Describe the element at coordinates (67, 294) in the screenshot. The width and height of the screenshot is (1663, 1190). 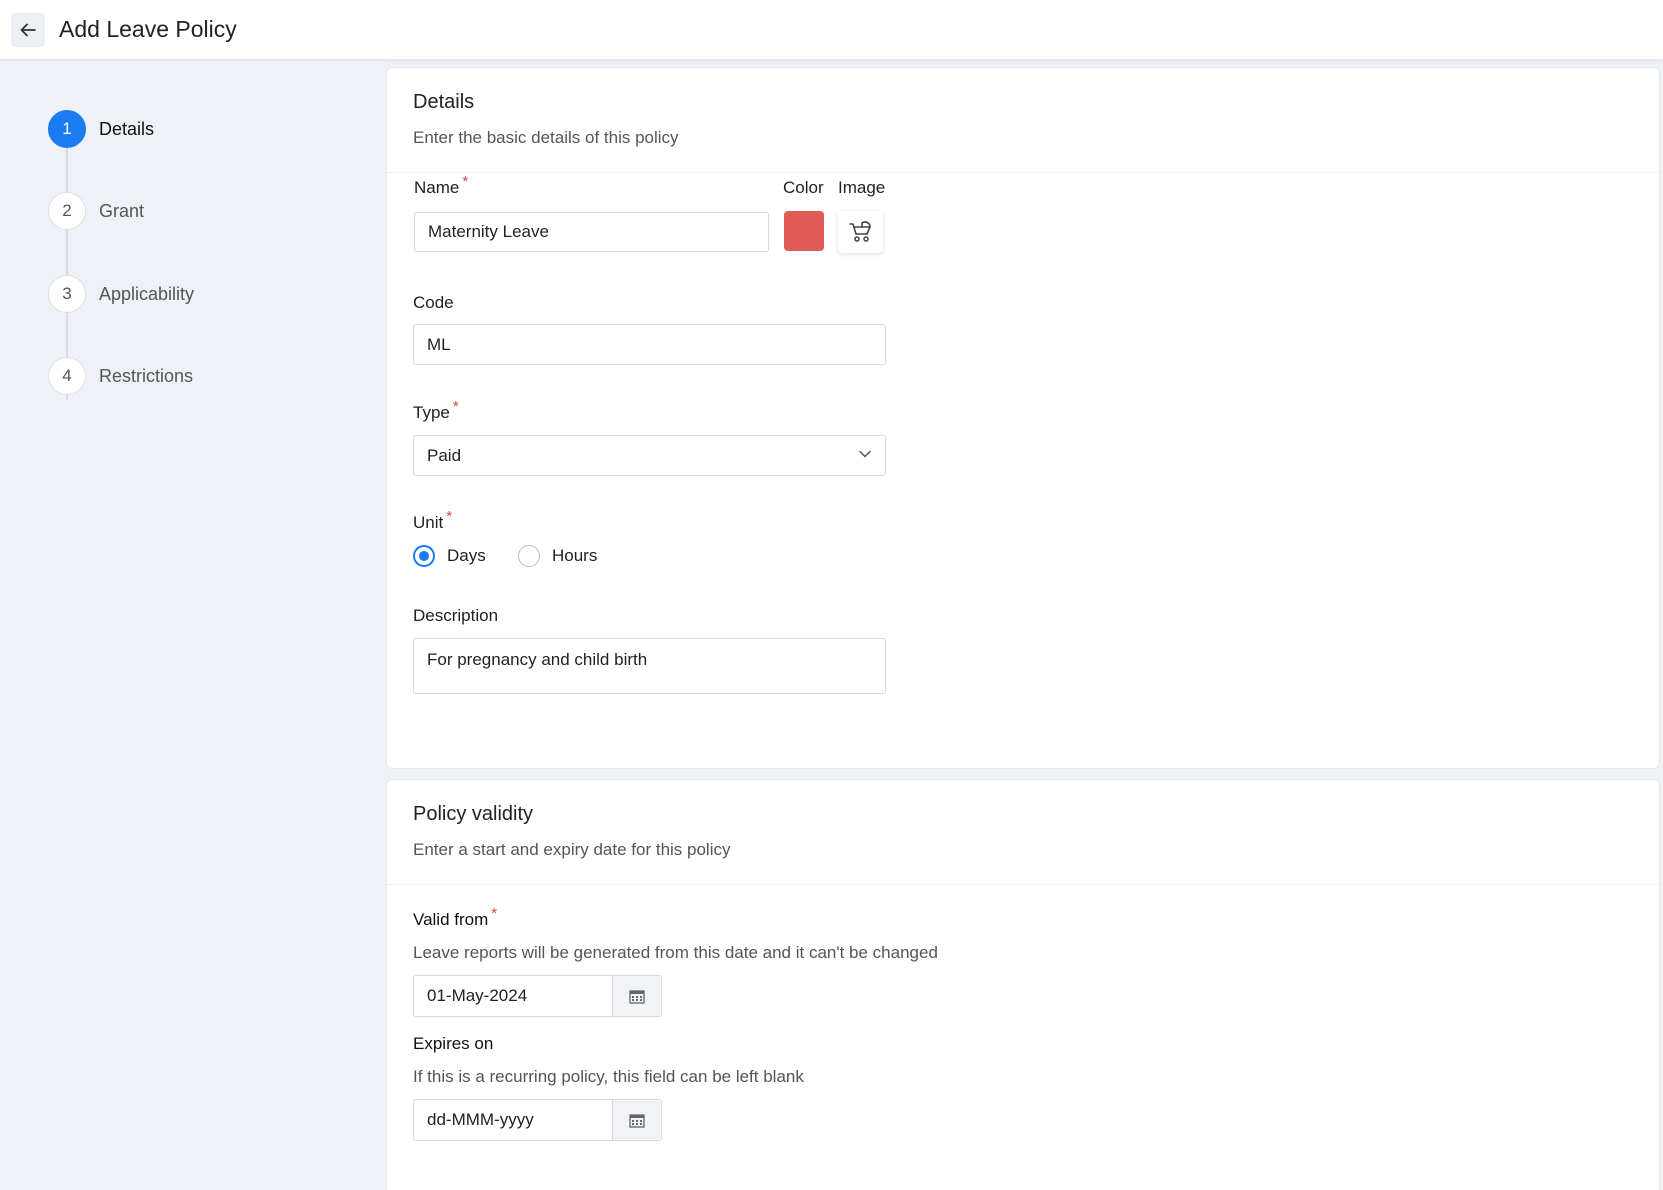
I see `step-number: 3` at that location.